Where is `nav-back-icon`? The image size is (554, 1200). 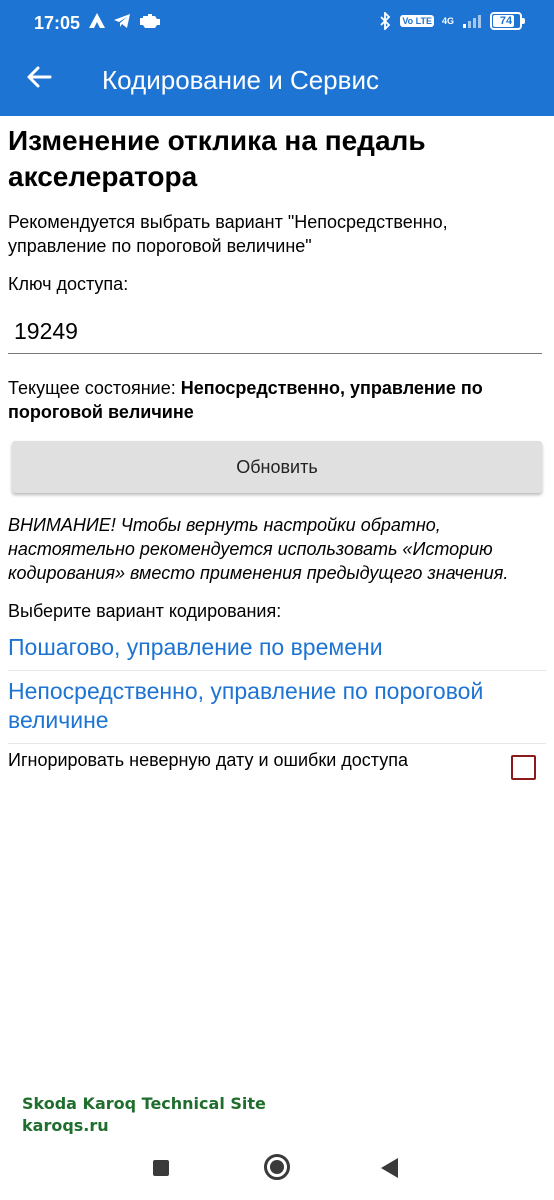
nav-back-icon is located at coordinates (389, 1168).